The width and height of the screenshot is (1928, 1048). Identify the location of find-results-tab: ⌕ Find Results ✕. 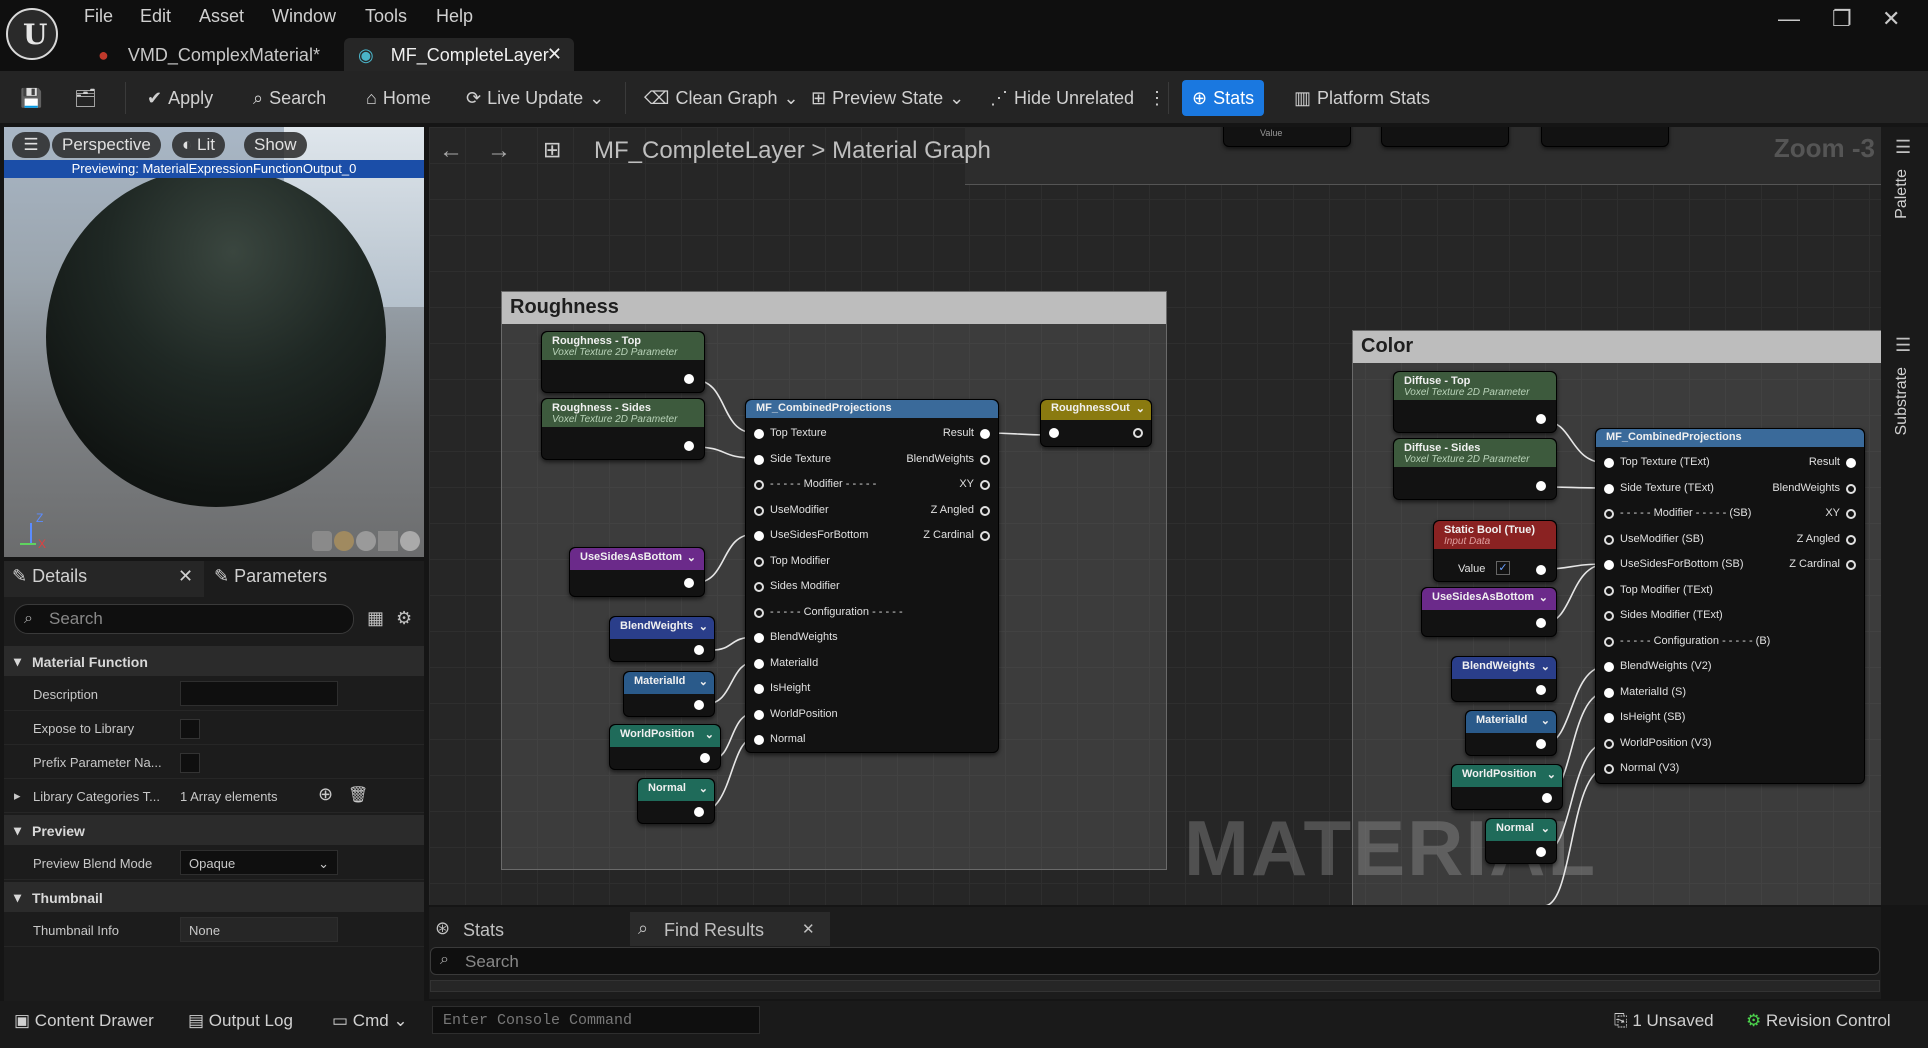
(730, 929).